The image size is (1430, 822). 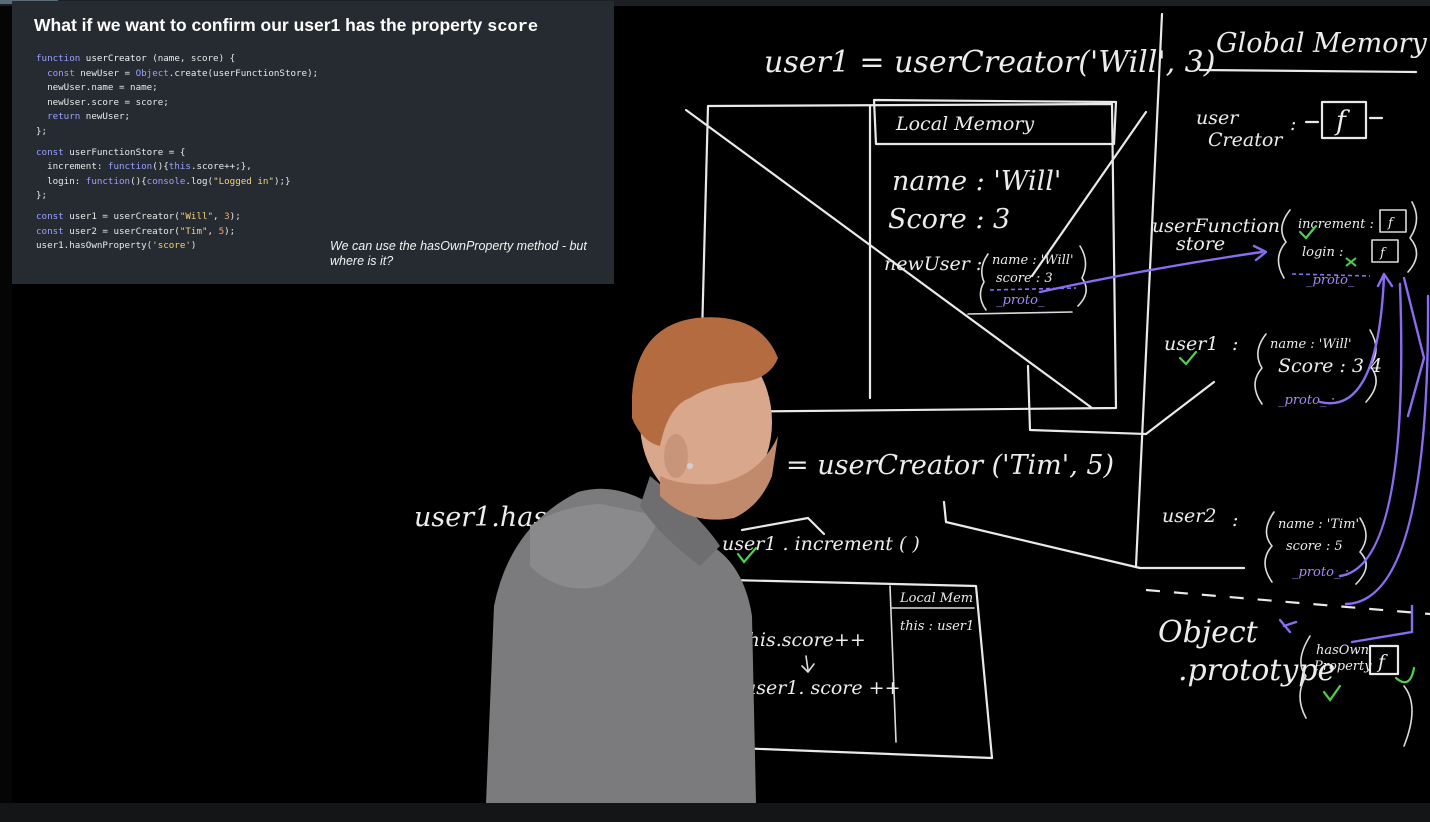 I want to click on code-token: return, so click(x=61, y=117).